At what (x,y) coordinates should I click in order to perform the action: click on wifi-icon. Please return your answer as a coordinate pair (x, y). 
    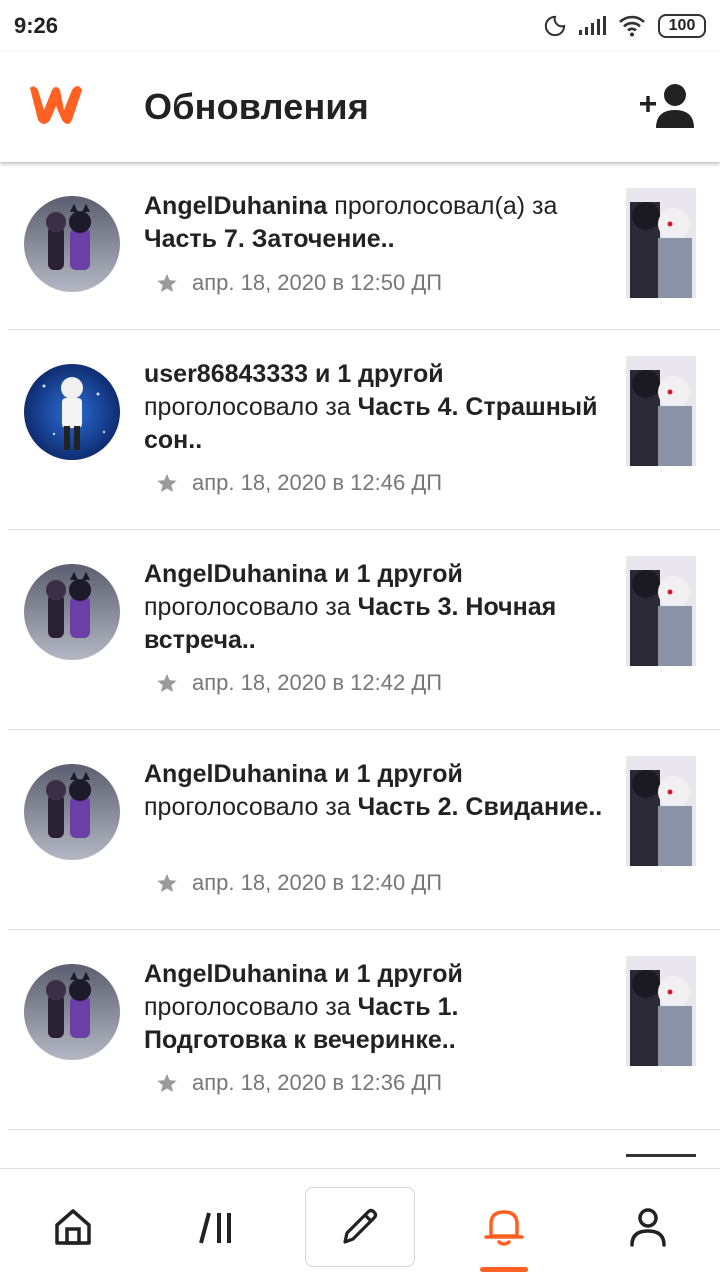
    Looking at the image, I should click on (632, 26).